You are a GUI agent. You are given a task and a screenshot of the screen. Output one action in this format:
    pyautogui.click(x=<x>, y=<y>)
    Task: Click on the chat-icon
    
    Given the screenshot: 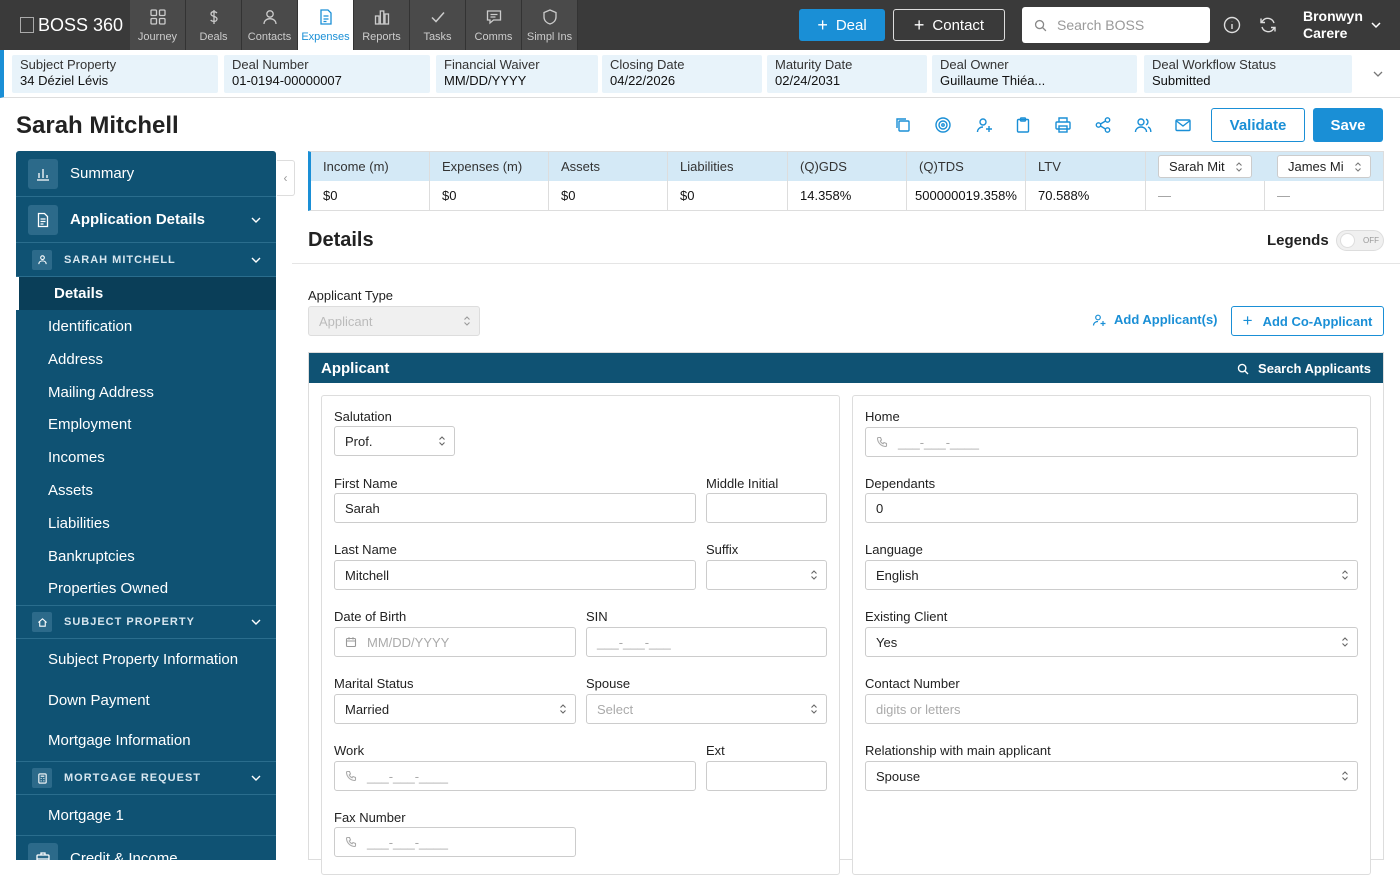 What is the action you would take?
    pyautogui.click(x=493, y=17)
    